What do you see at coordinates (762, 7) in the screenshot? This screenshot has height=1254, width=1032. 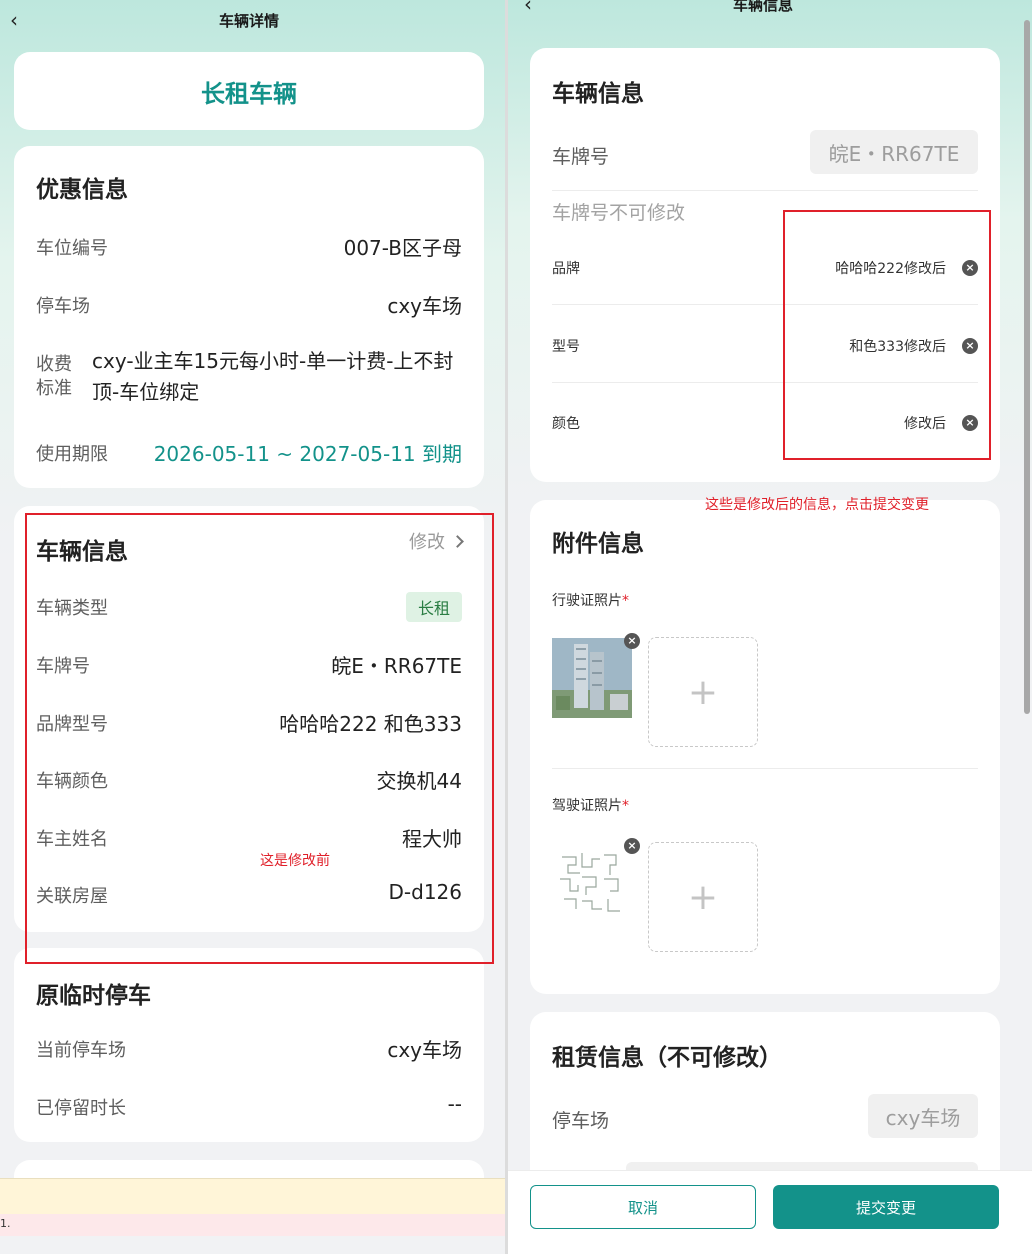 I see `page-title: 车辆信息` at bounding box center [762, 7].